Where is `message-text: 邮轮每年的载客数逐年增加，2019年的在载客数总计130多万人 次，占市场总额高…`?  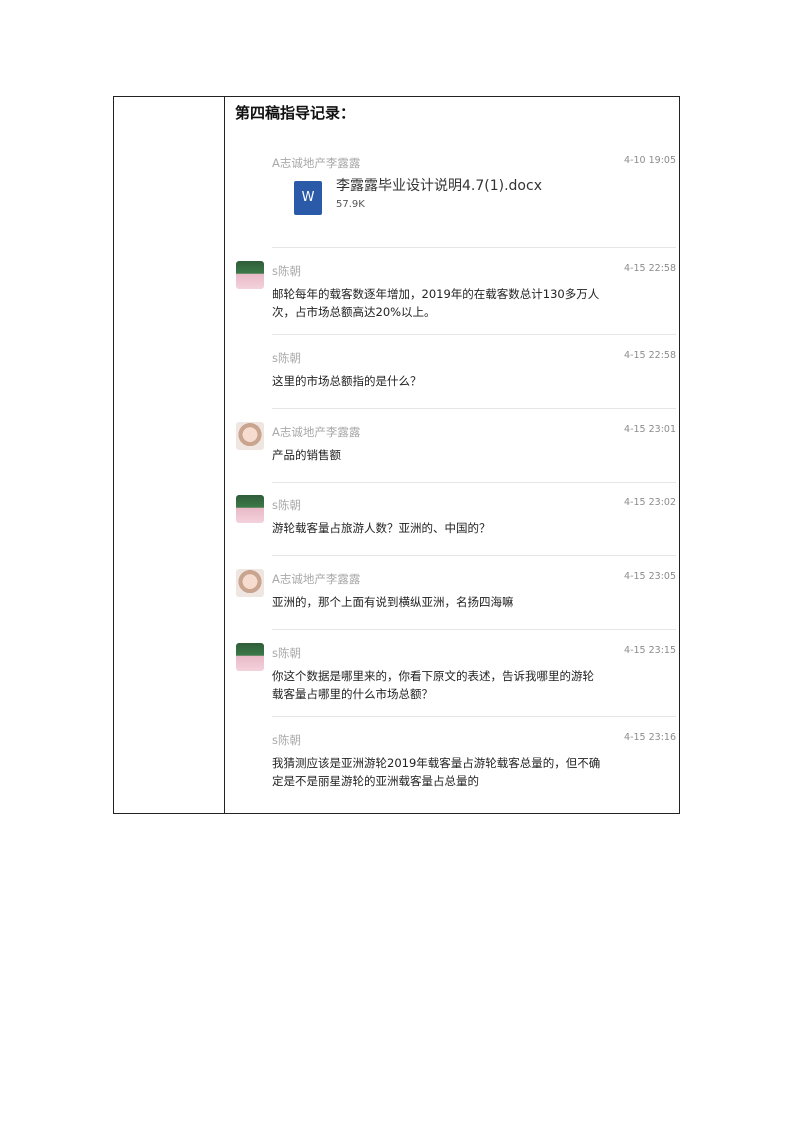 message-text: 邮轮每年的载客数逐年增加，2019年的在载客数总计130多万人 次，占市场总额高… is located at coordinates (436, 303).